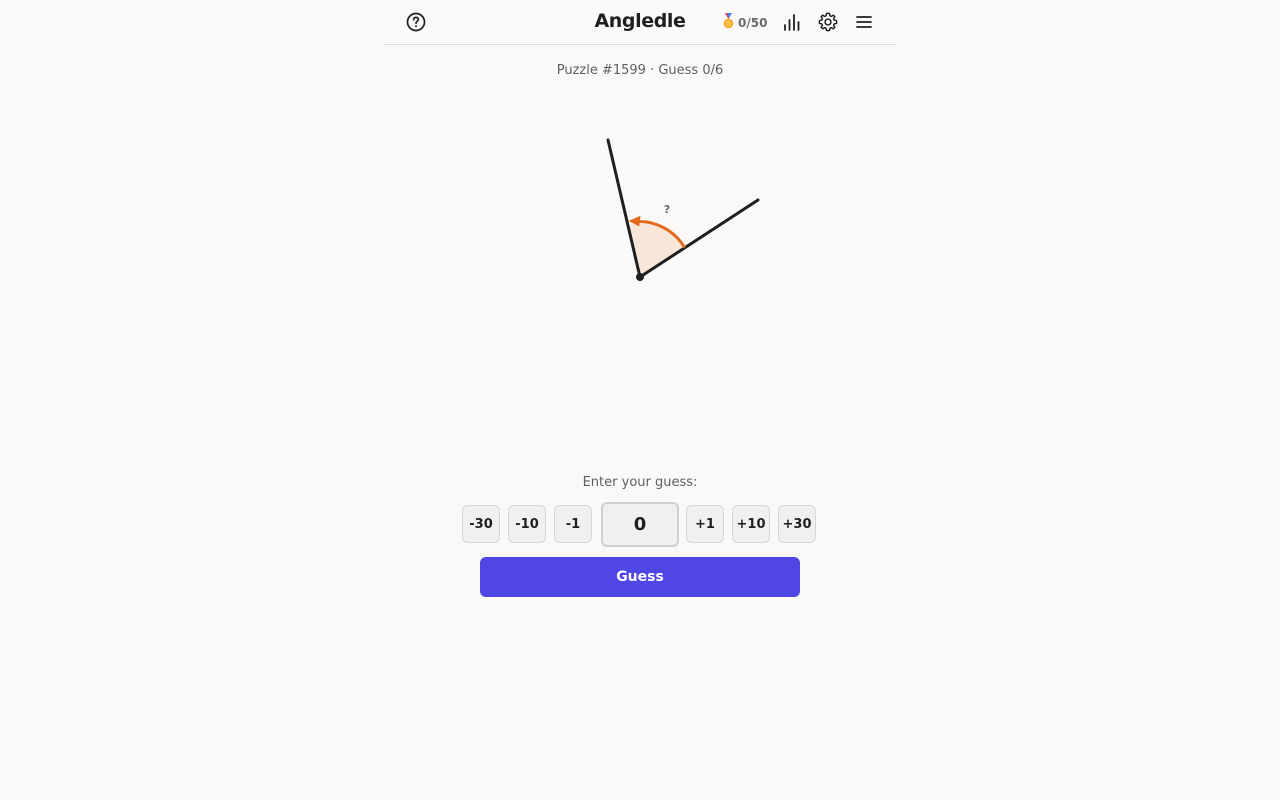 This screenshot has height=800, width=1280. I want to click on score-display: 0/50, so click(744, 22).